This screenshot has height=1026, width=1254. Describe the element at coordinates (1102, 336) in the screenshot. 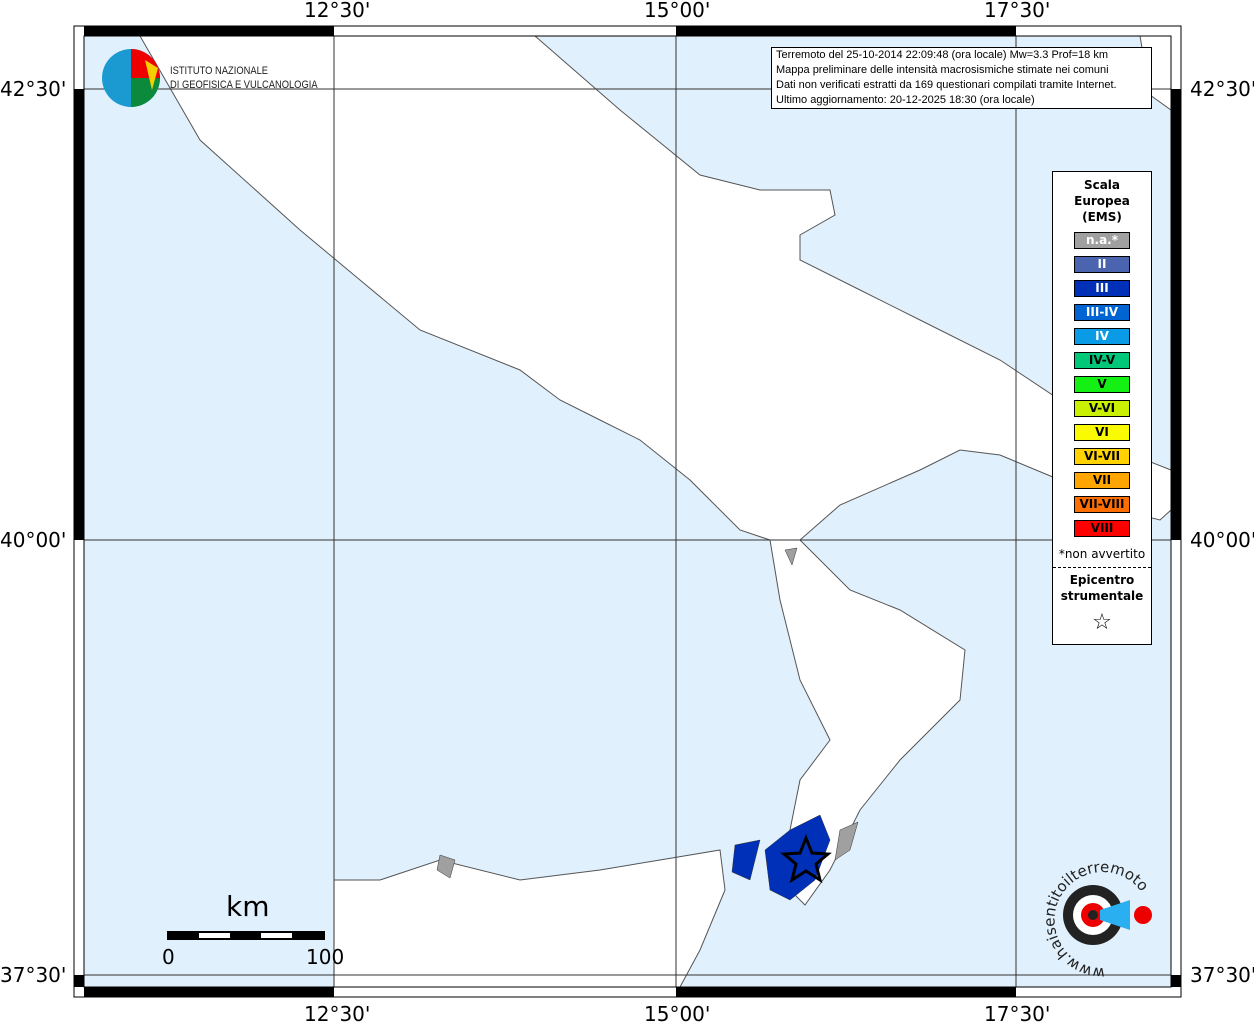

I see `legend-swatch: IV` at that location.